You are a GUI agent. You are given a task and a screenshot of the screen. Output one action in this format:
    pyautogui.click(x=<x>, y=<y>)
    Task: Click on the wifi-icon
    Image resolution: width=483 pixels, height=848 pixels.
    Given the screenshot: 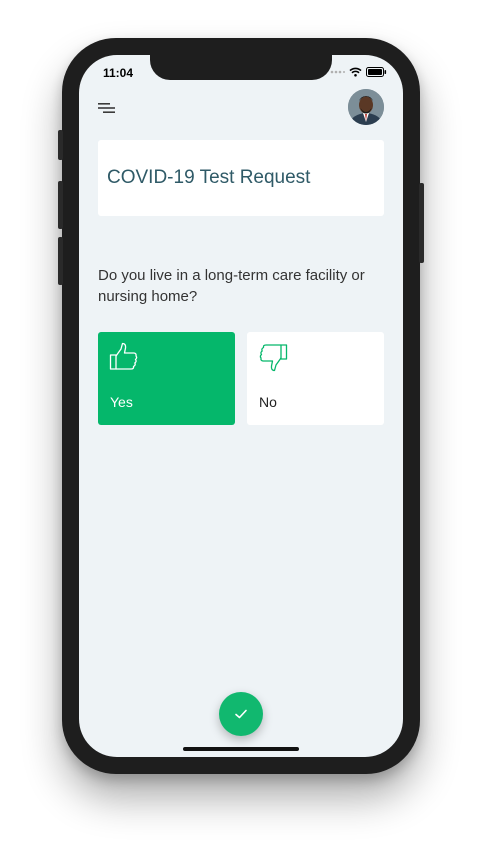 What is the action you would take?
    pyautogui.click(x=355, y=72)
    